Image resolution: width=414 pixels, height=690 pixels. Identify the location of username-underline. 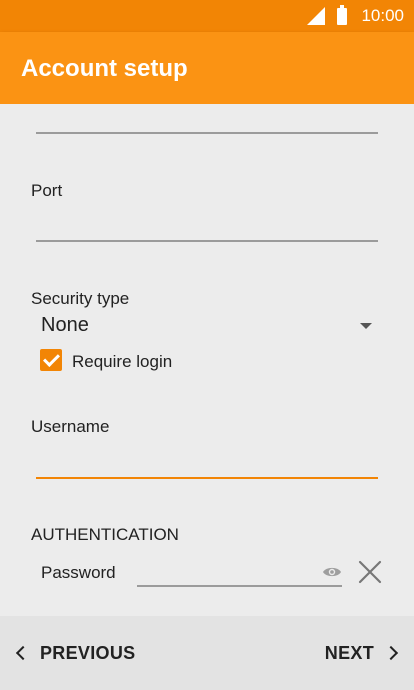
(207, 478).